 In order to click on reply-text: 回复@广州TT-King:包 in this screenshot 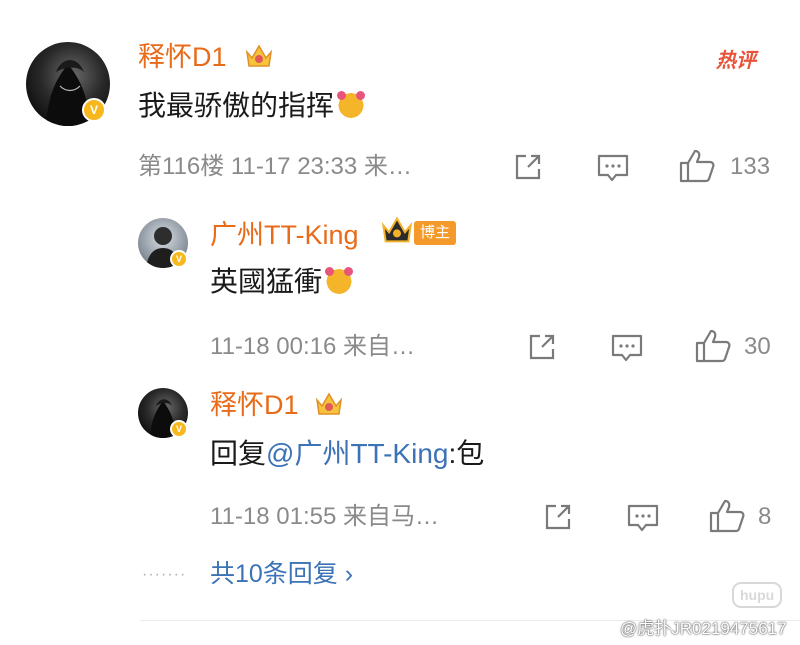, I will do `click(347, 454)`.